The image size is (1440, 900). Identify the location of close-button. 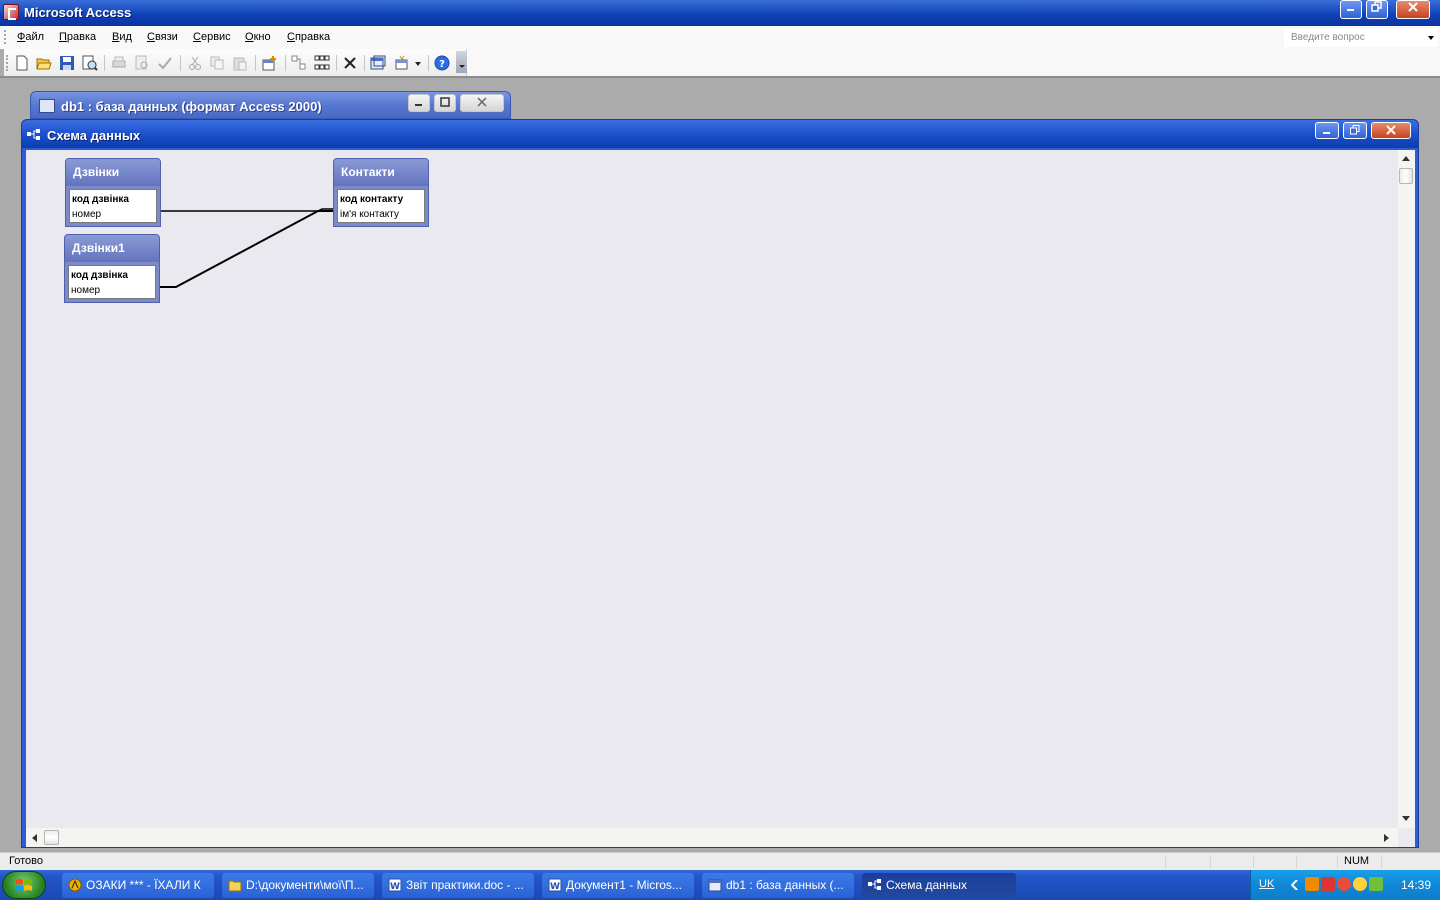
(1413, 9).